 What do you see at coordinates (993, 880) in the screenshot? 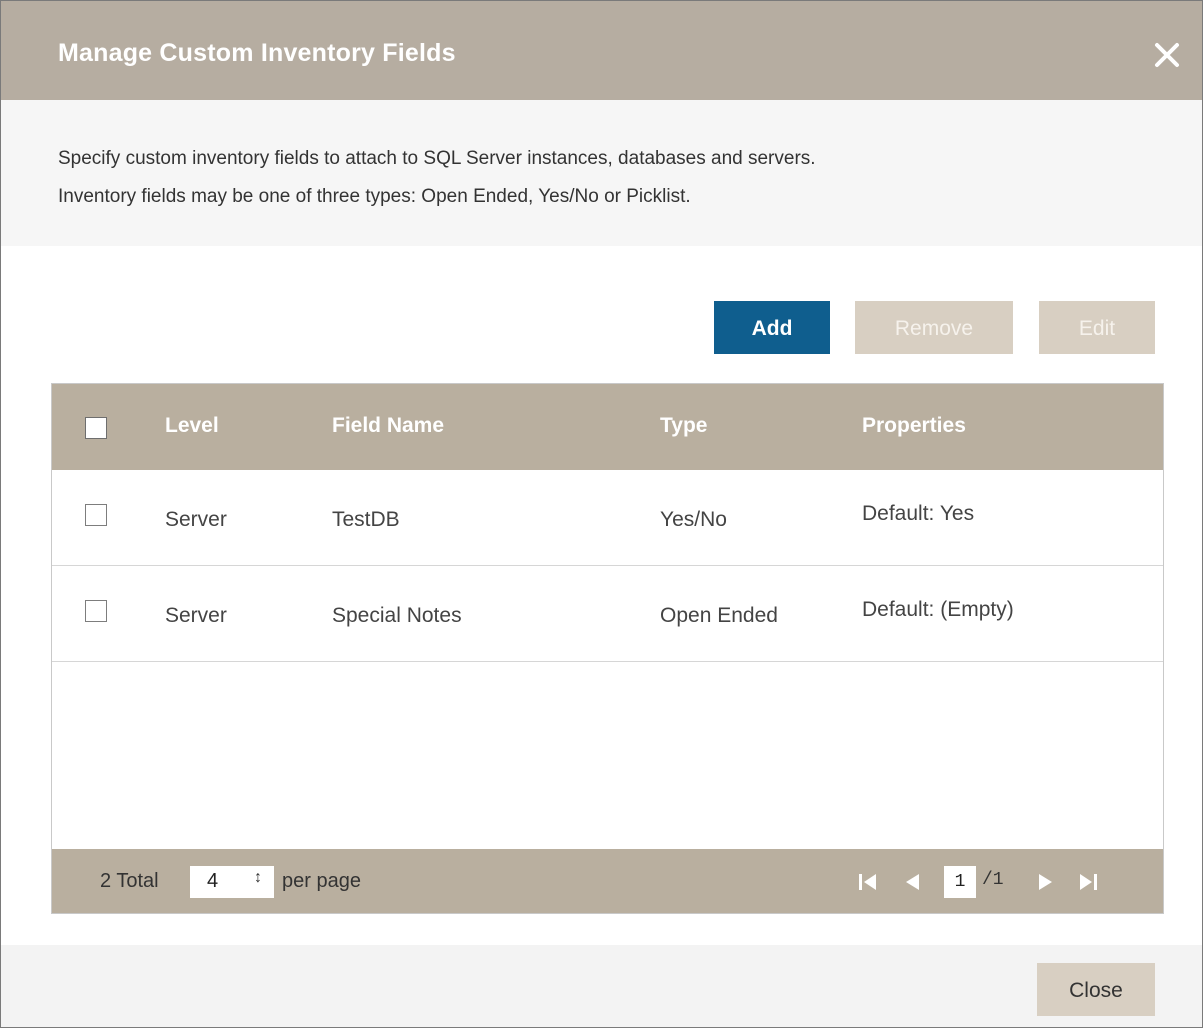
I see `page-count: /1` at bounding box center [993, 880].